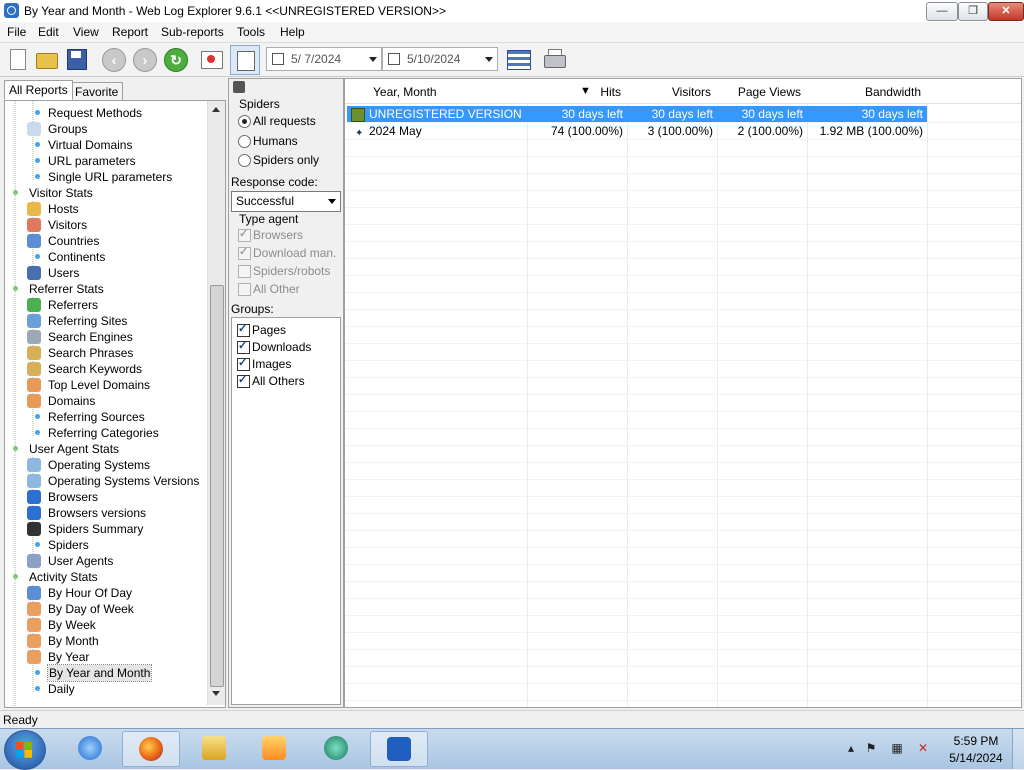  I want to click on agent-spiders-checkbox, so click(244, 271).